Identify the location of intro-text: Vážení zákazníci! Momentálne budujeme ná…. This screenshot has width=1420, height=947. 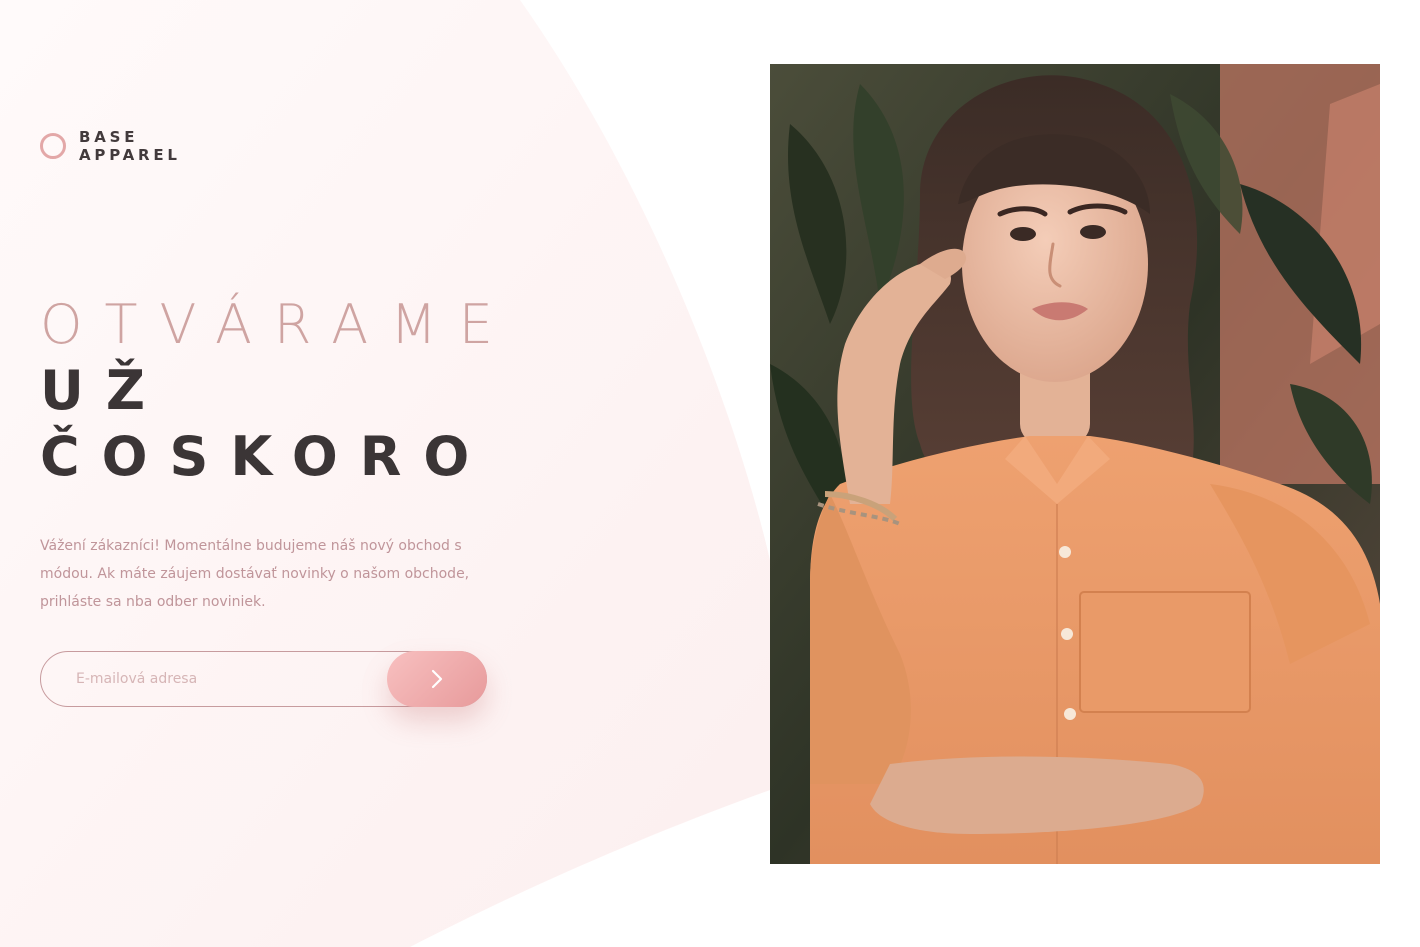
(255, 574).